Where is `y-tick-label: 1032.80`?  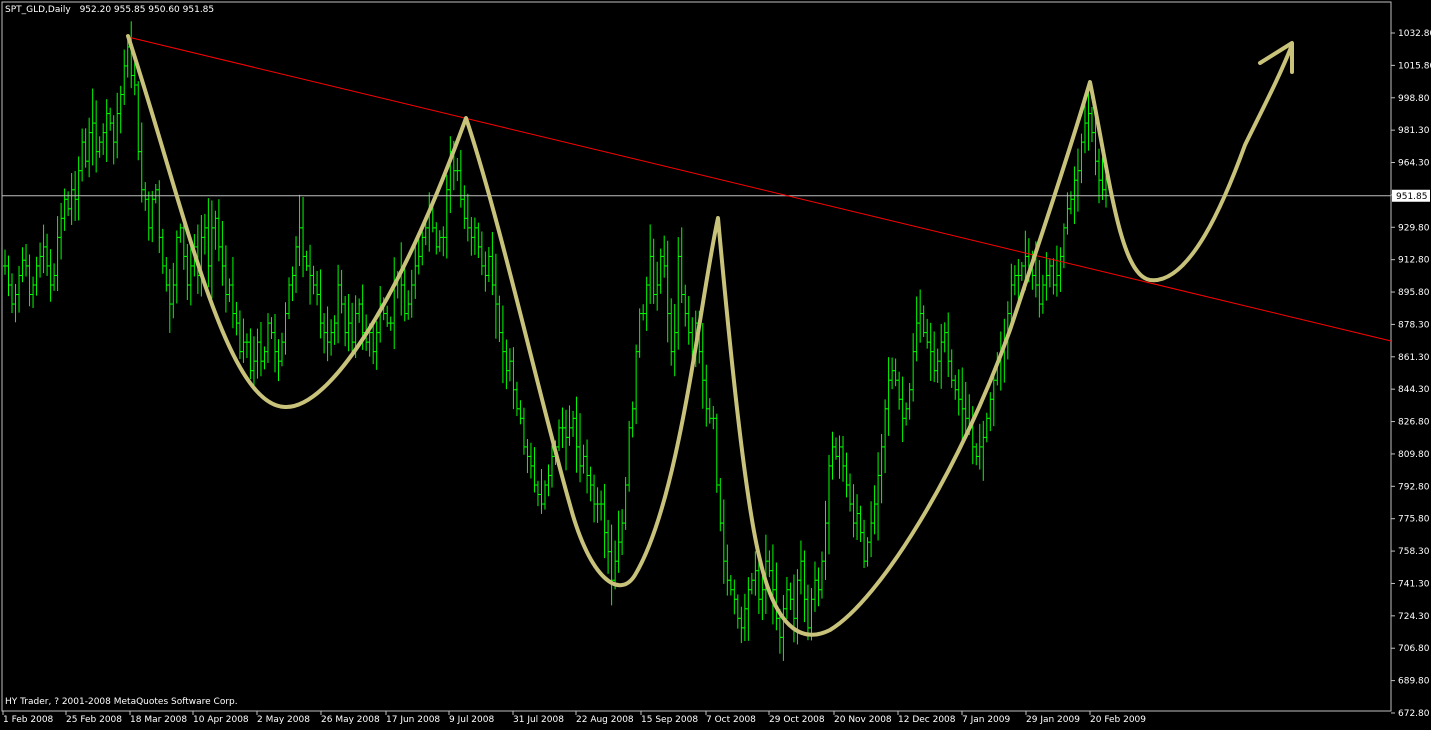 y-tick-label: 1032.80 is located at coordinates (1414, 34).